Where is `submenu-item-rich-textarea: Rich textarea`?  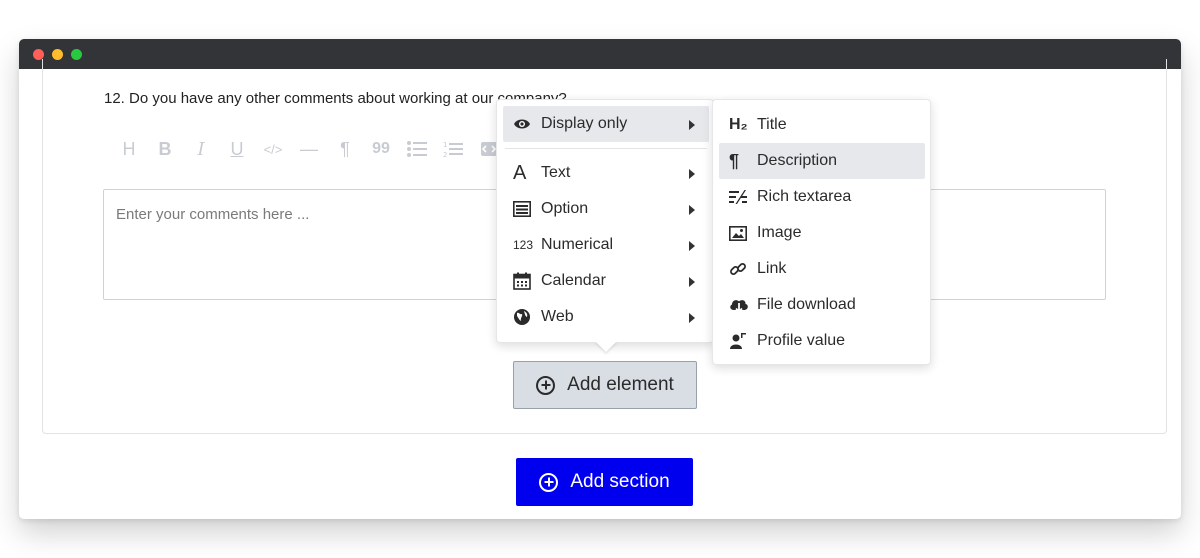 submenu-item-rich-textarea: Rich textarea is located at coordinates (822, 197).